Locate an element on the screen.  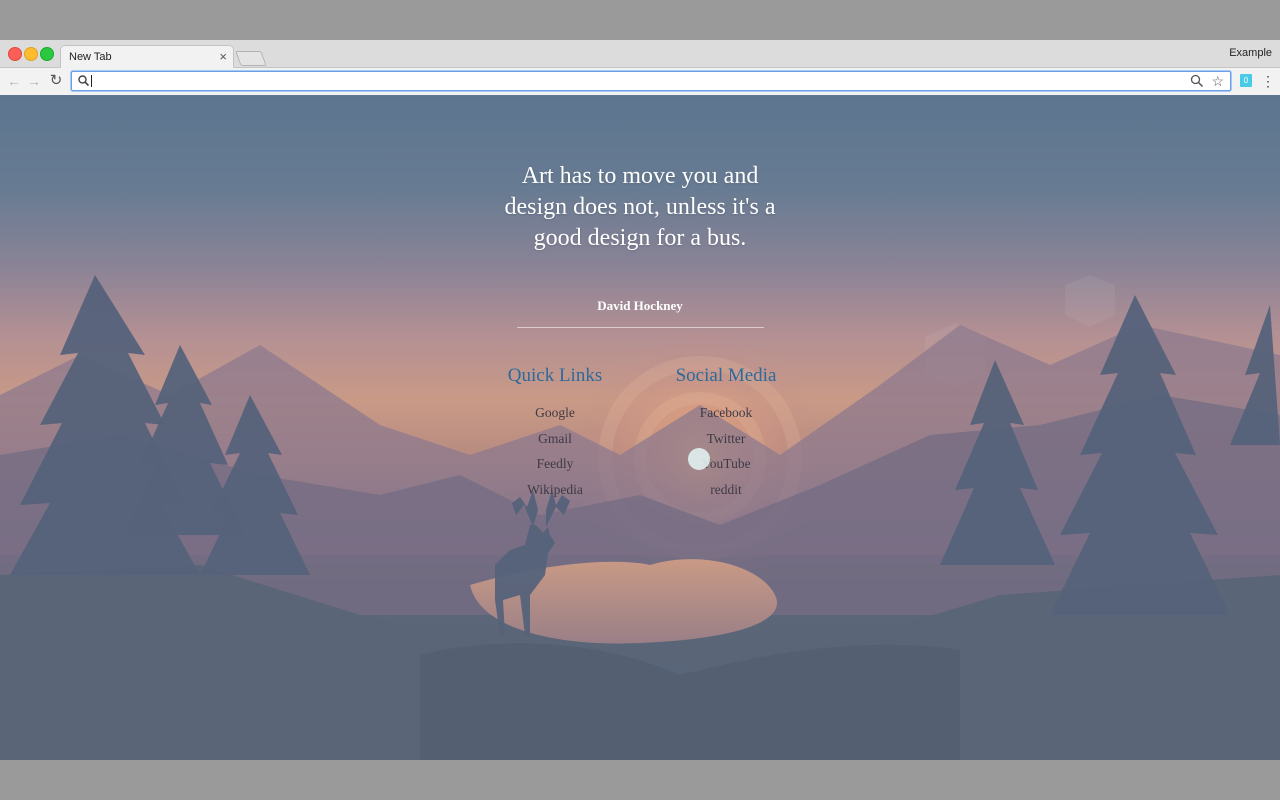
tab-close-icon: × is located at coordinates (223, 56).